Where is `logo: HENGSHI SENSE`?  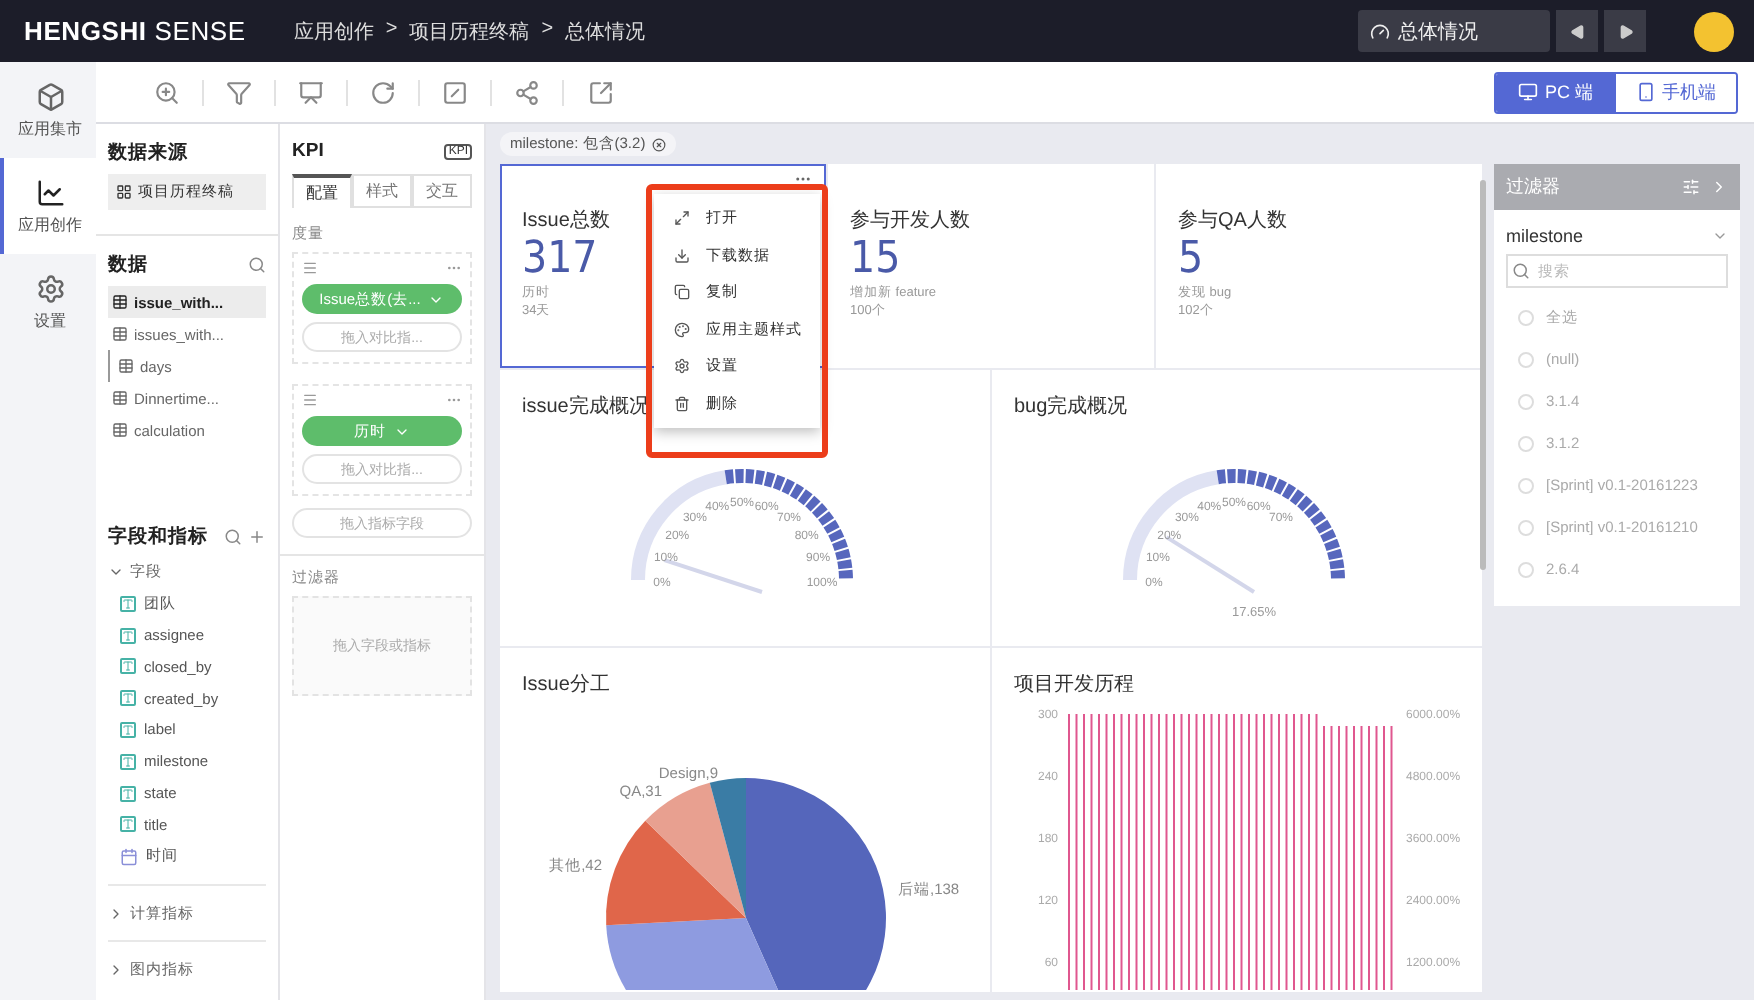 logo: HENGSHI SENSE is located at coordinates (135, 31).